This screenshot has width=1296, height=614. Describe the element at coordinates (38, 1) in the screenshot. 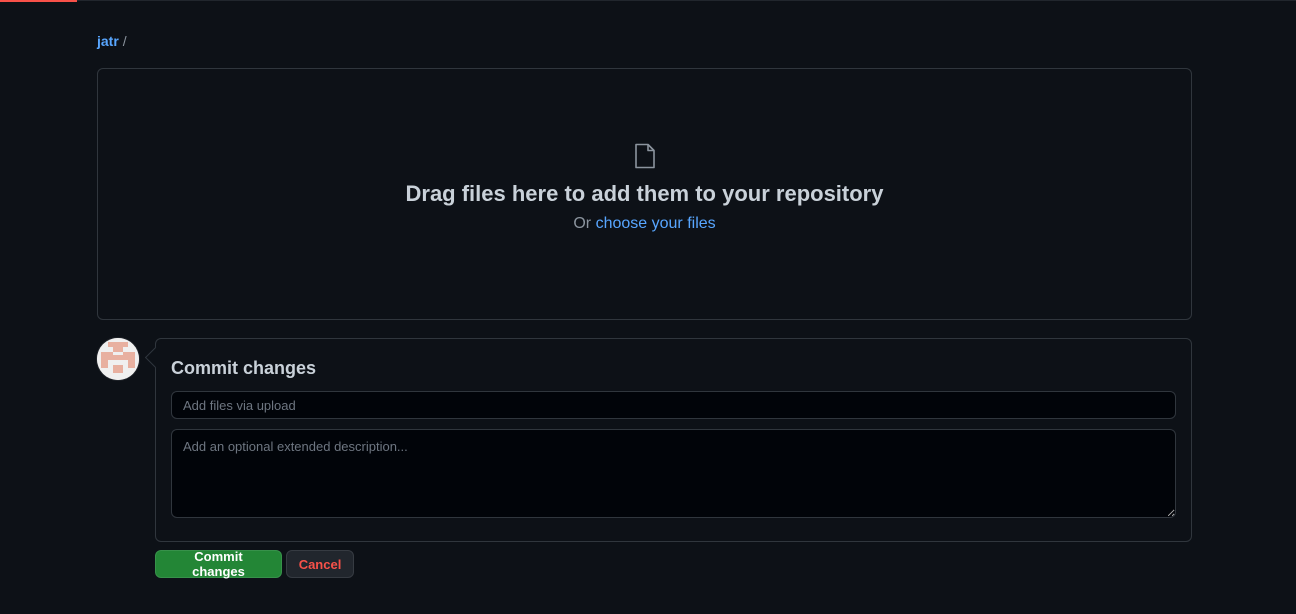

I see `page-loading-progress-bar` at that location.